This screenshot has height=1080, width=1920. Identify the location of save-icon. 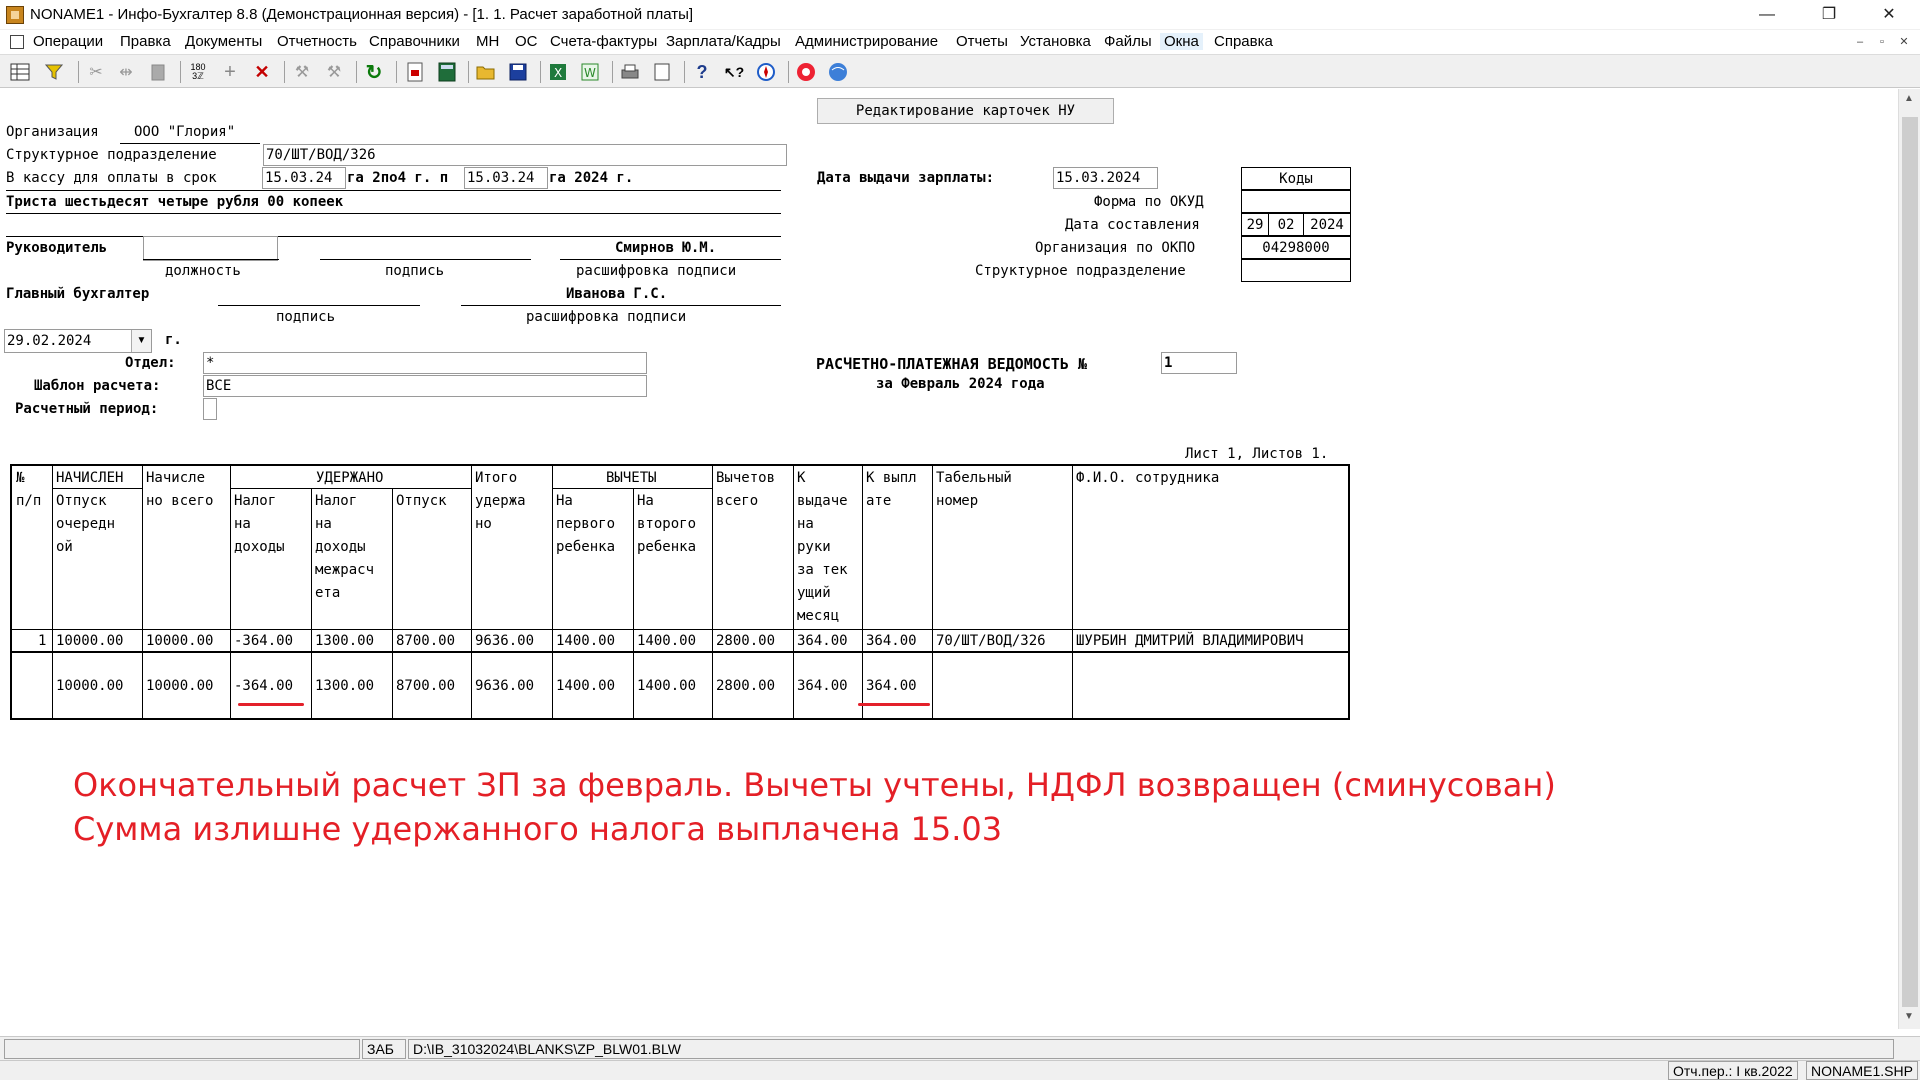
(518, 72).